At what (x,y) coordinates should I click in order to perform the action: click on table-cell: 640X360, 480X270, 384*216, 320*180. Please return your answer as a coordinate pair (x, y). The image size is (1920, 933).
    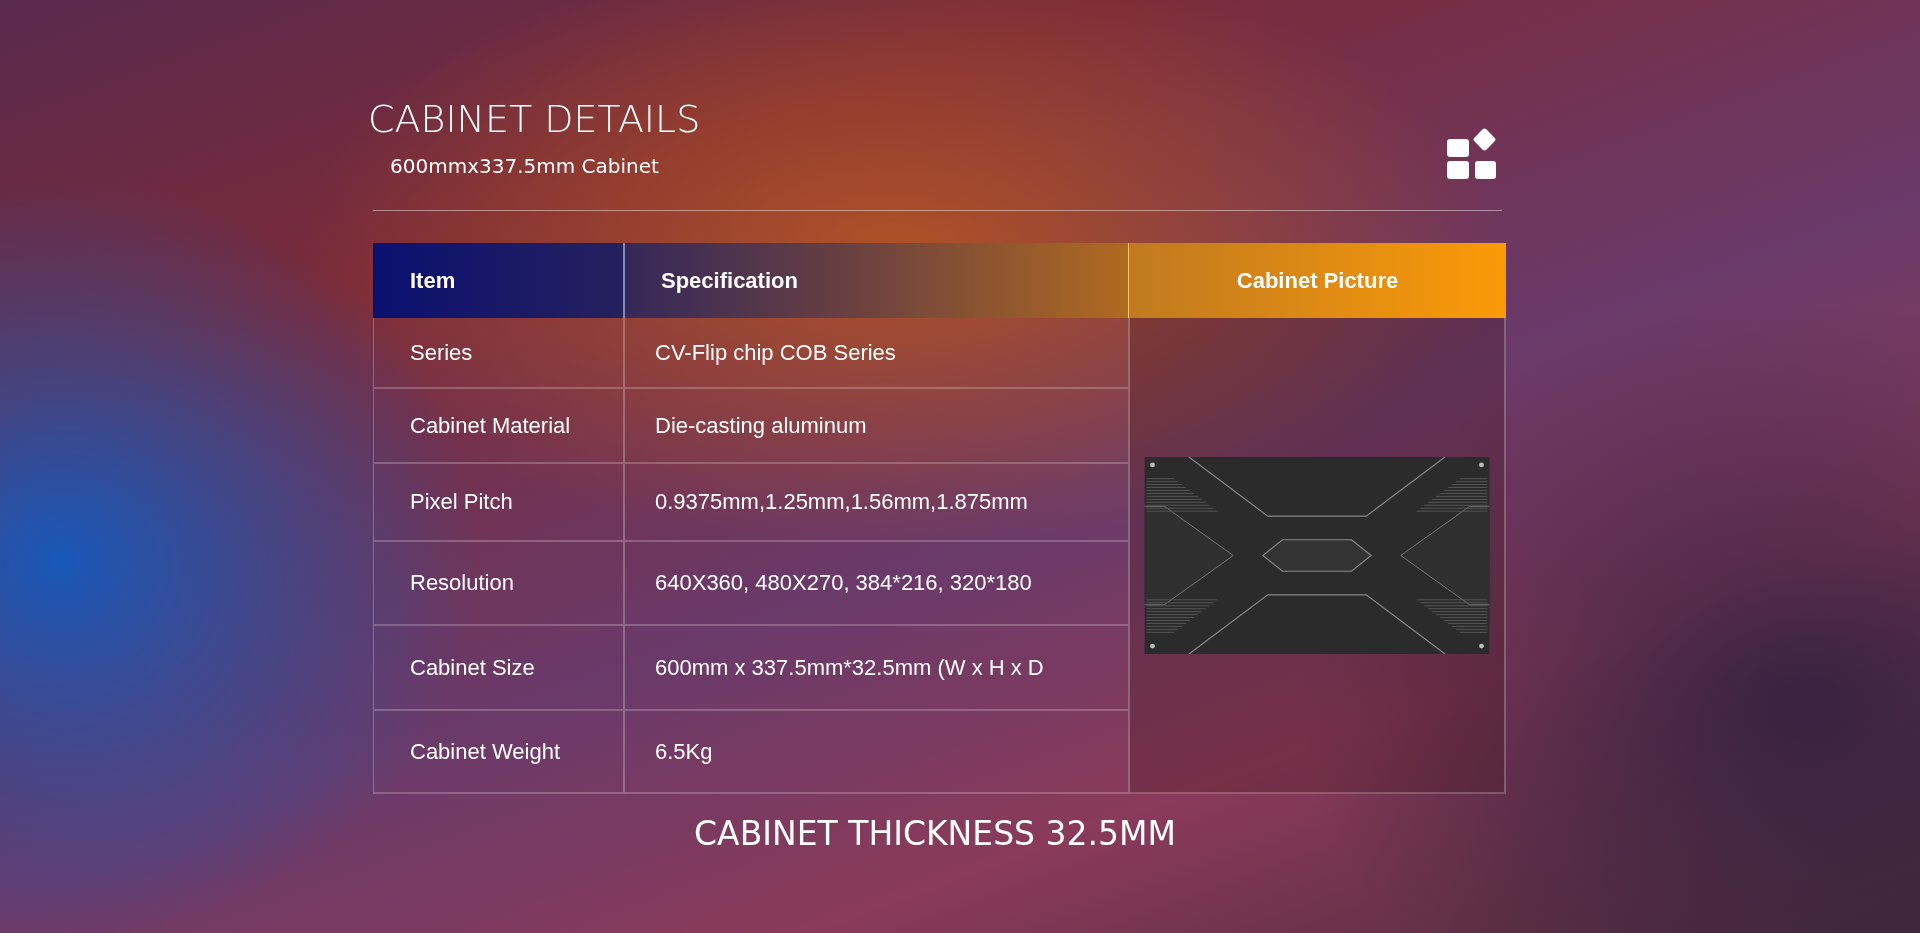
    Looking at the image, I should click on (876, 584).